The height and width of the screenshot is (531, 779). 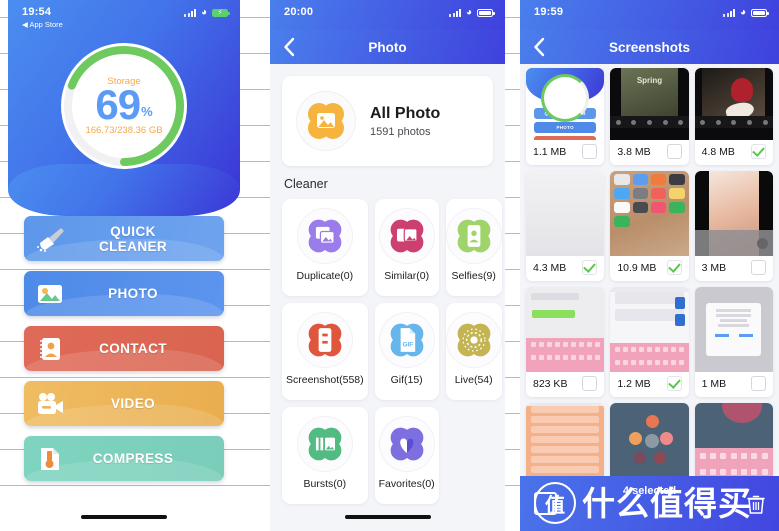 What do you see at coordinates (133, 348) in the screenshot?
I see `menu-label: CONTACT` at bounding box center [133, 348].